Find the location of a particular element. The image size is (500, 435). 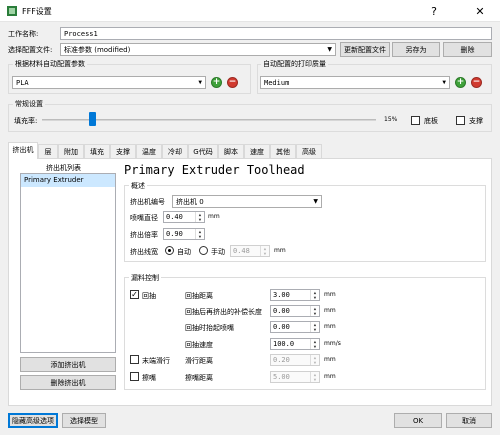

width-auto-label: 自动 is located at coordinates (184, 252).